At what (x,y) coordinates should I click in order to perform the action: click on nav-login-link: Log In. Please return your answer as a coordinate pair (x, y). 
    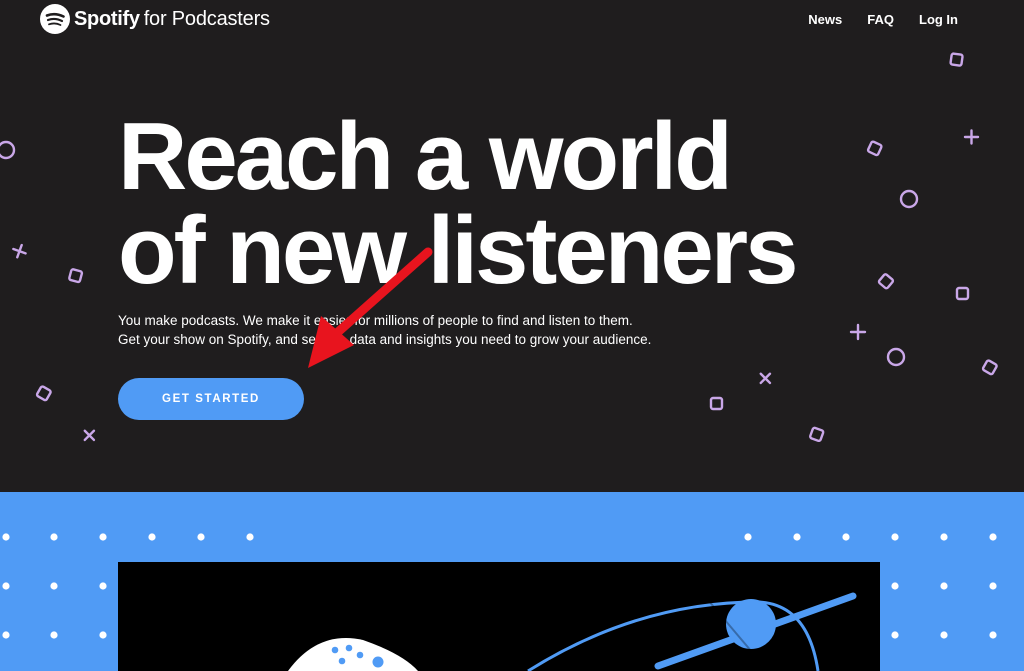
    Looking at the image, I should click on (938, 19).